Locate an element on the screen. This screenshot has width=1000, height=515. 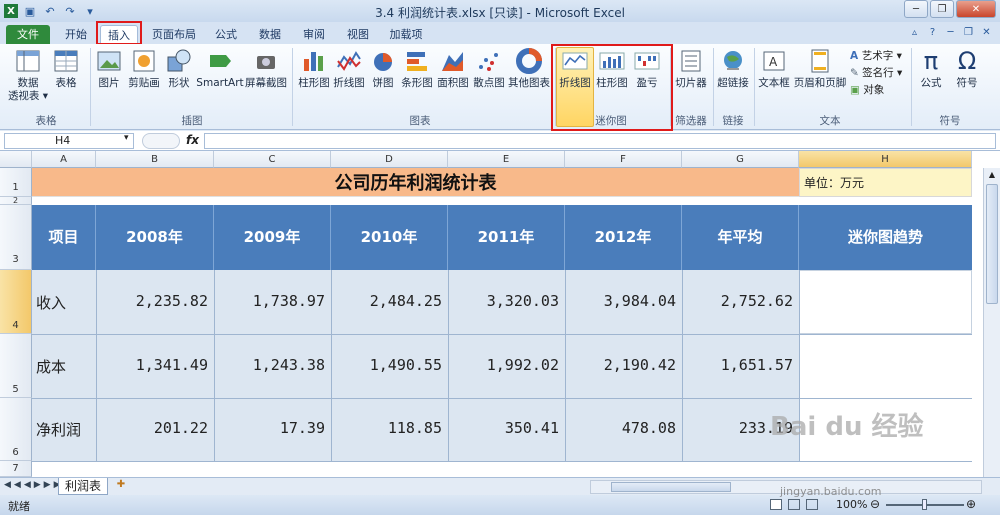
doc-close-icon: ✕ is located at coordinates (986, 32).